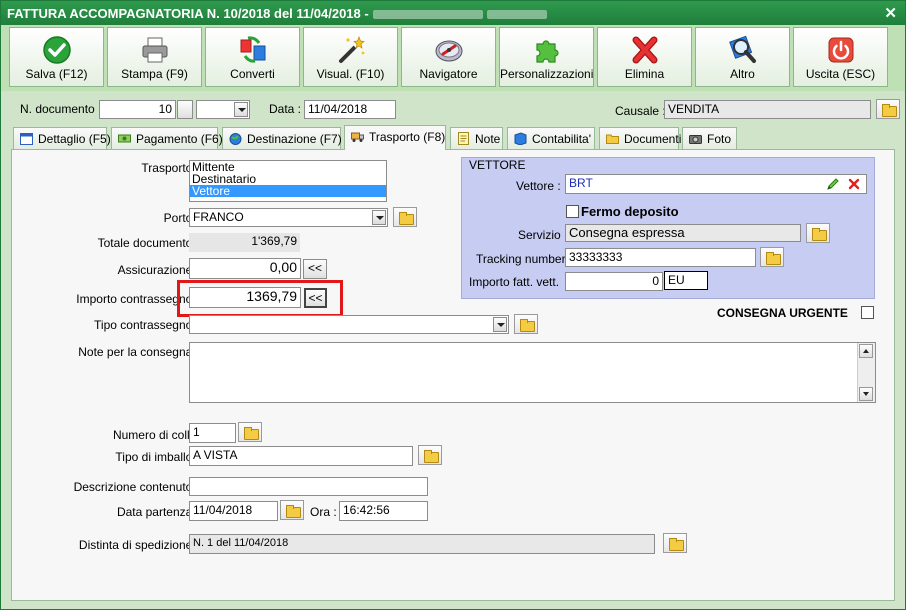 This screenshot has width=906, height=610. Describe the element at coordinates (288, 181) in the screenshot. I see `trasporto-listbox: Mittente Destinatario Vettore` at that location.